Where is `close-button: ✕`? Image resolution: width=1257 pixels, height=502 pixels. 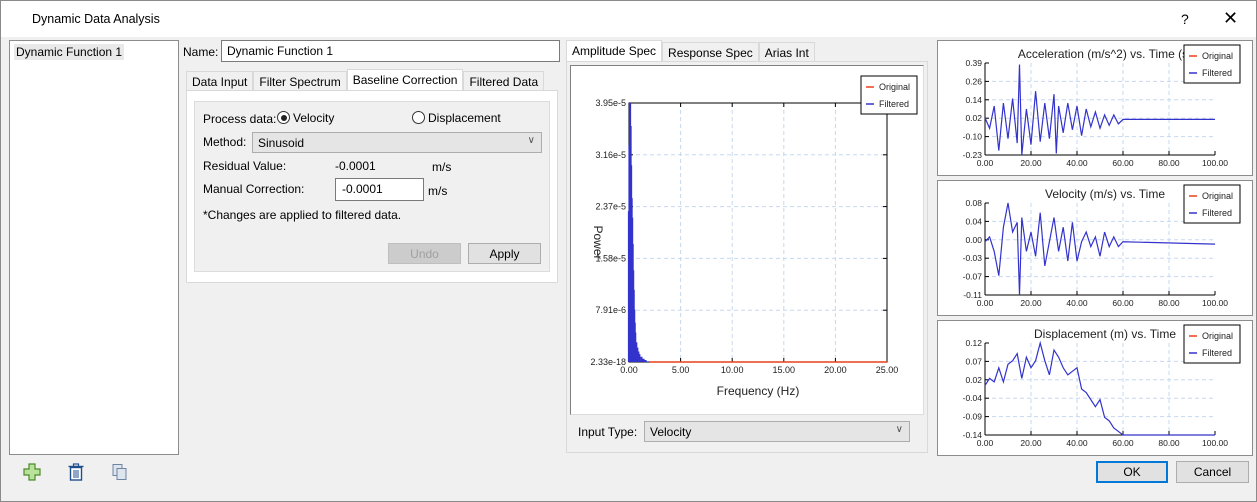 close-button: ✕ is located at coordinates (1230, 18).